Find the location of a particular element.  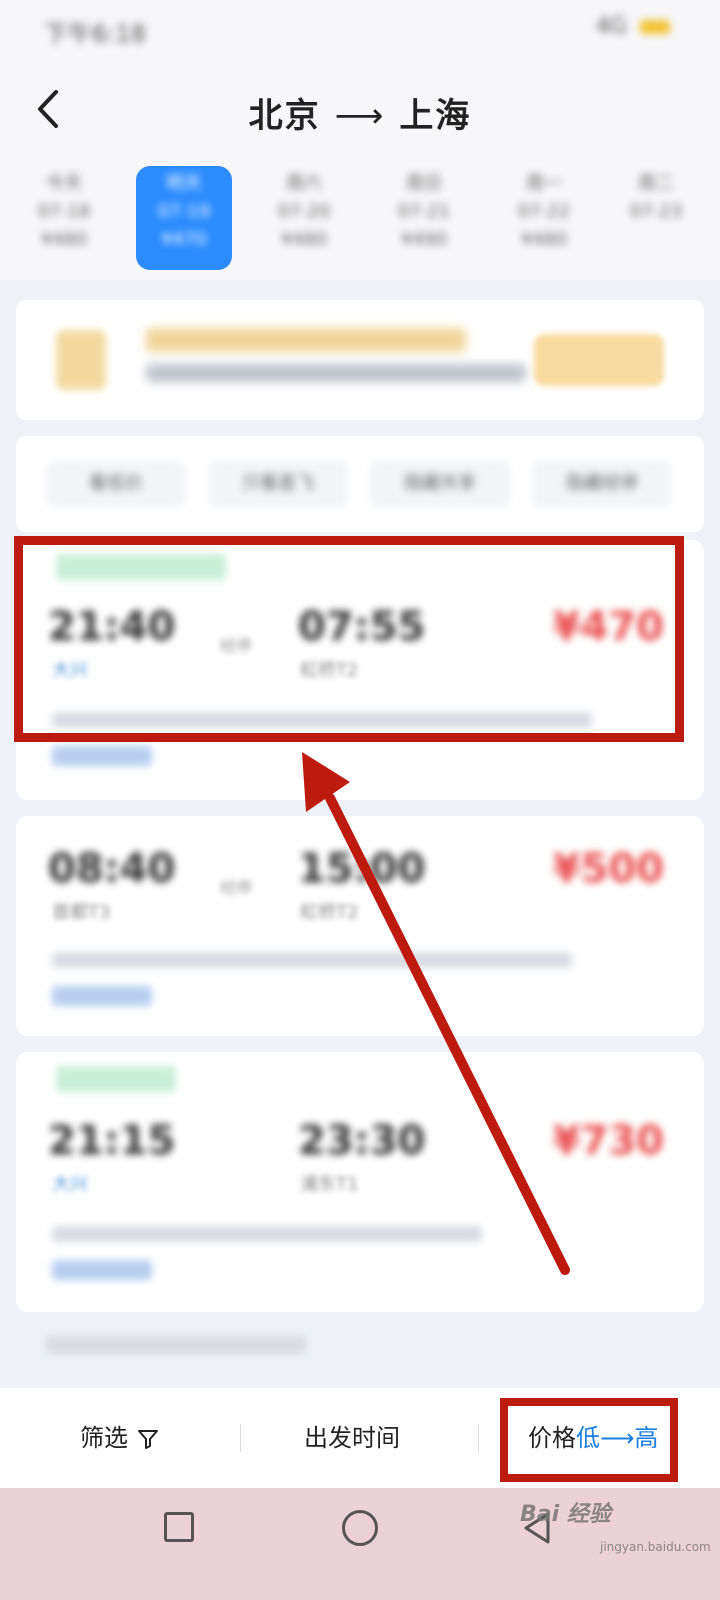

date-item-selected: 明天 07-19 ¥470 is located at coordinates (184, 218).